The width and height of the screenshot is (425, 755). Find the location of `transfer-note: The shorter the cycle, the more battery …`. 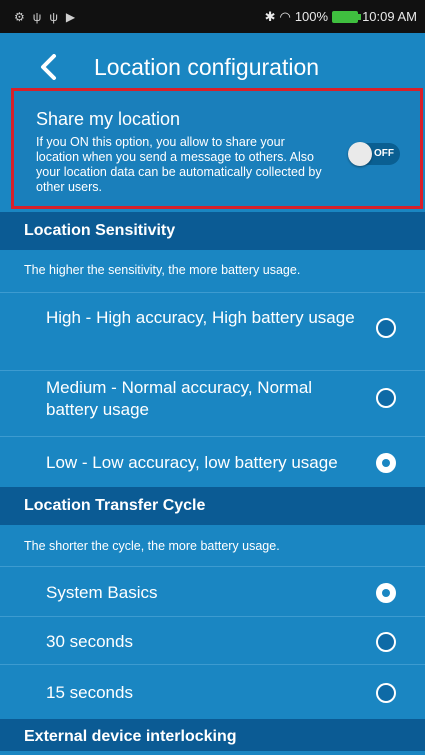

transfer-note: The shorter the cycle, the more battery … is located at coordinates (152, 546).